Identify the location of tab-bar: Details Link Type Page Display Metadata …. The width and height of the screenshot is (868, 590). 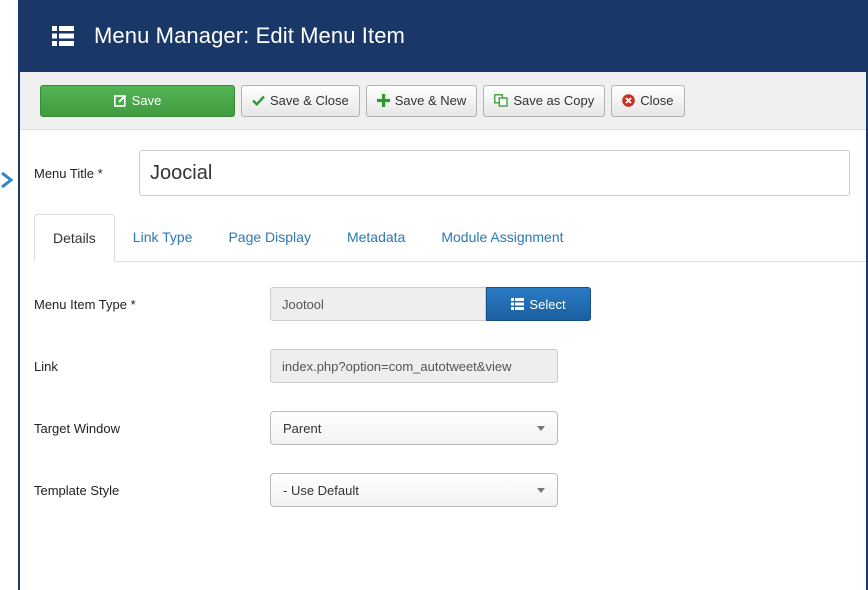
(450, 238).